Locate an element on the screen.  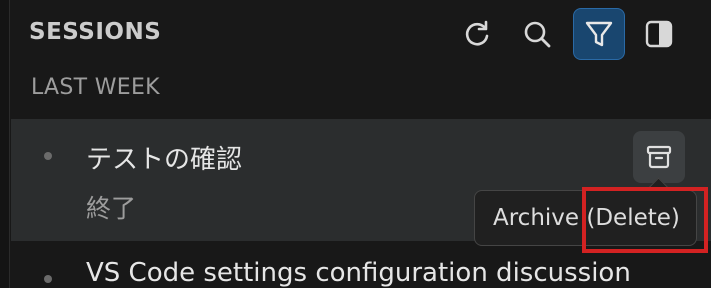
search-icon is located at coordinates (537, 34).